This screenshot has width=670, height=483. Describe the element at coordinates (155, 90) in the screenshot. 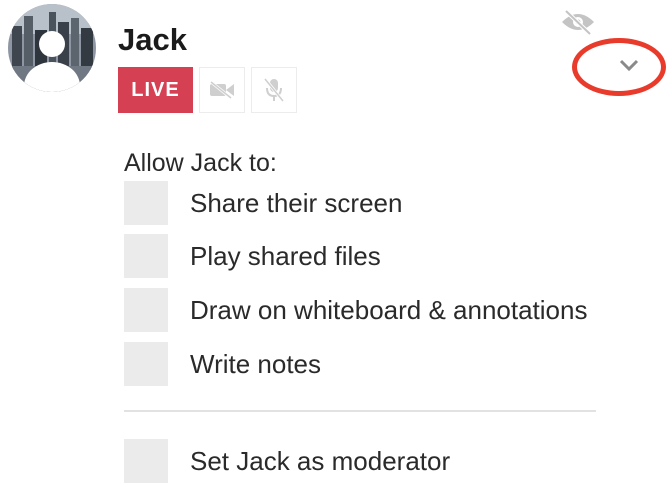

I see `live-badge: LIVE` at that location.